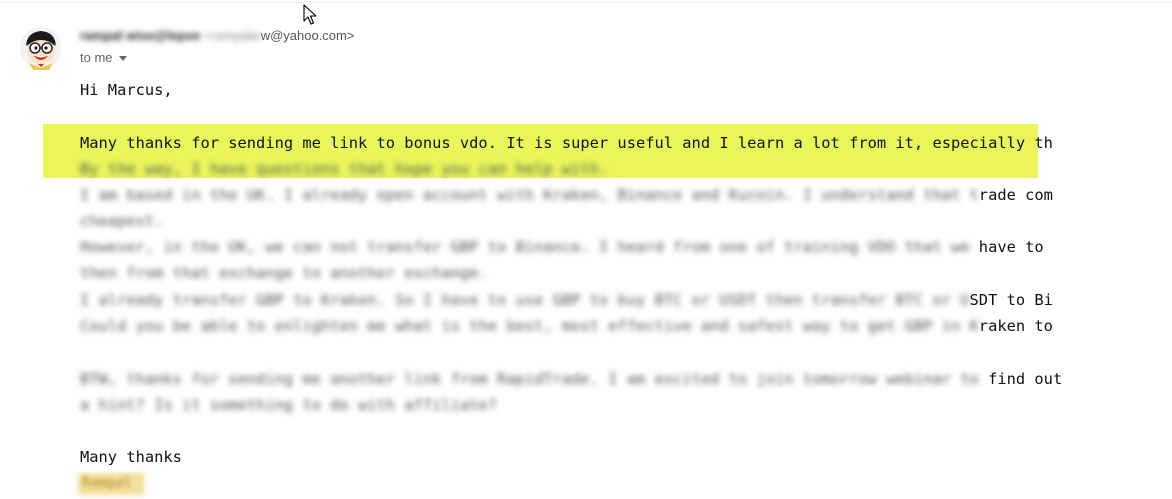  I want to click on recipient-label: to me, so click(96, 57).